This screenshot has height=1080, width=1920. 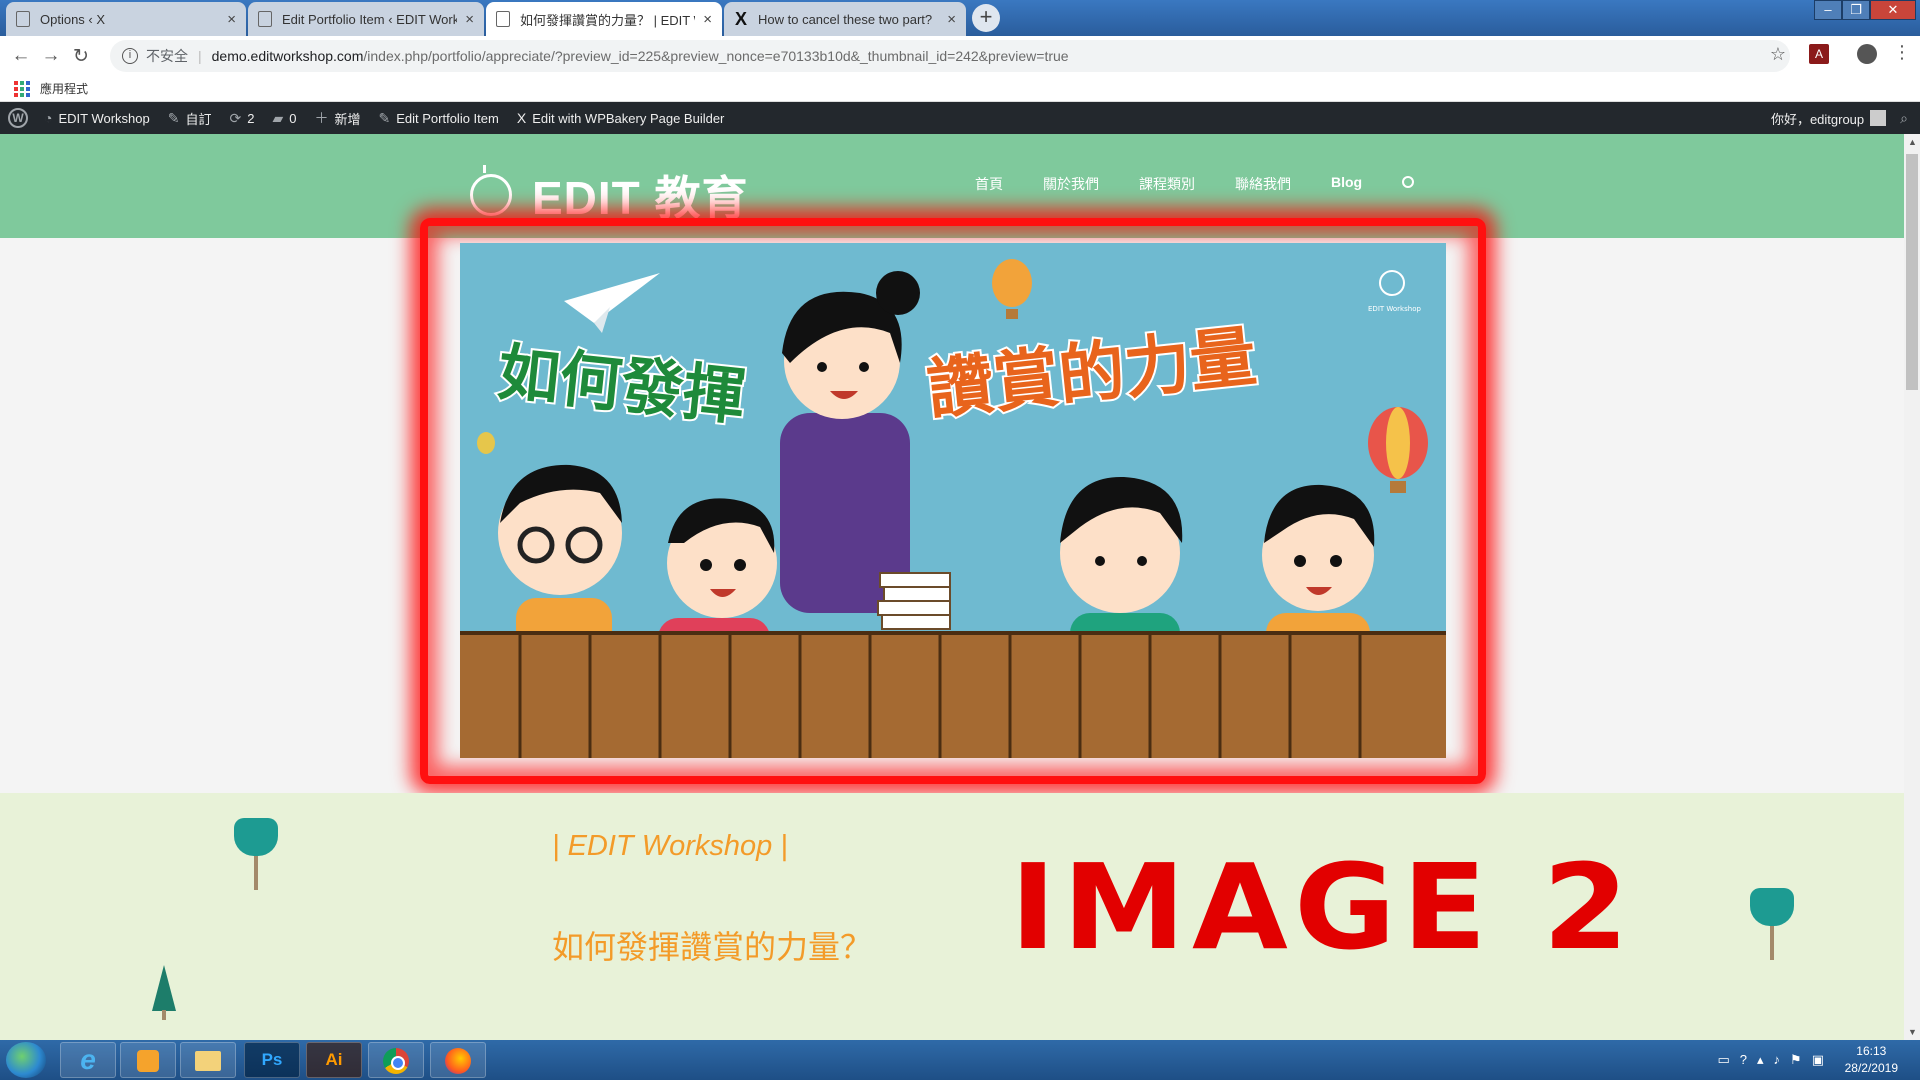 I want to click on forward-arrow-icon: →, so click(x=51, y=56).